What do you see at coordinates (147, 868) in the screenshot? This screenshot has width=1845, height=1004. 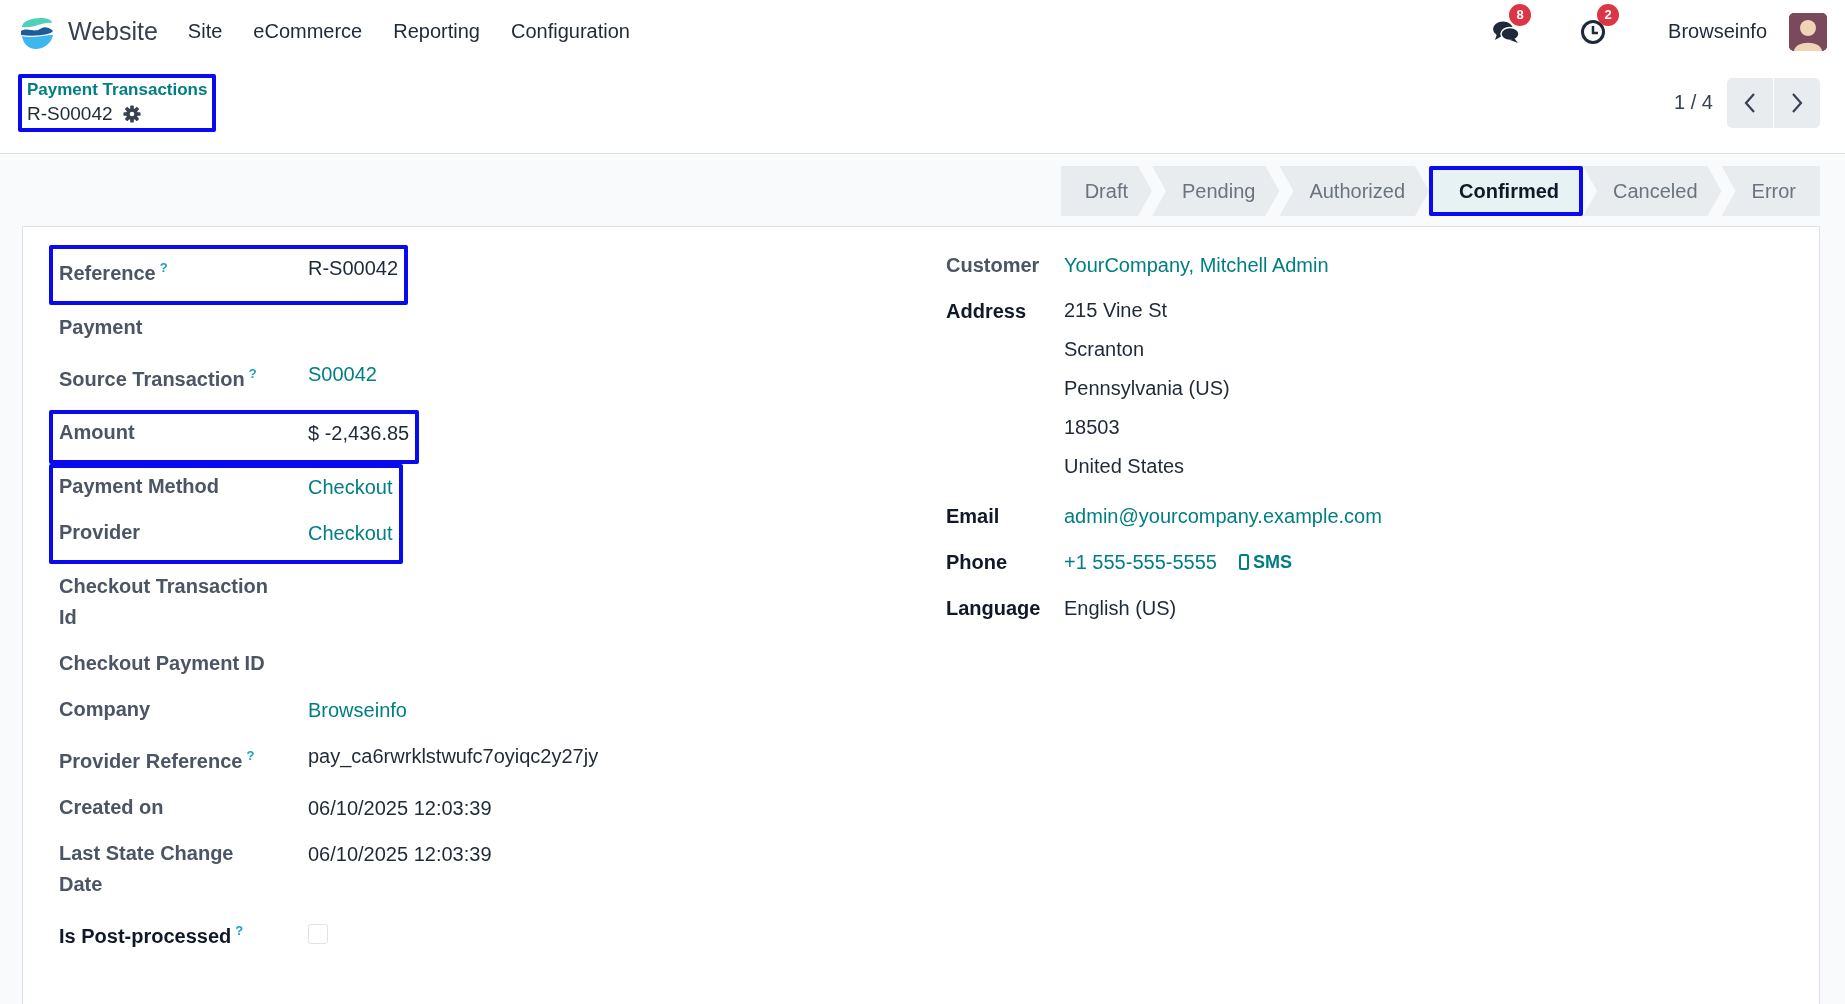 I see `field-label: Last State Change Date` at bounding box center [147, 868].